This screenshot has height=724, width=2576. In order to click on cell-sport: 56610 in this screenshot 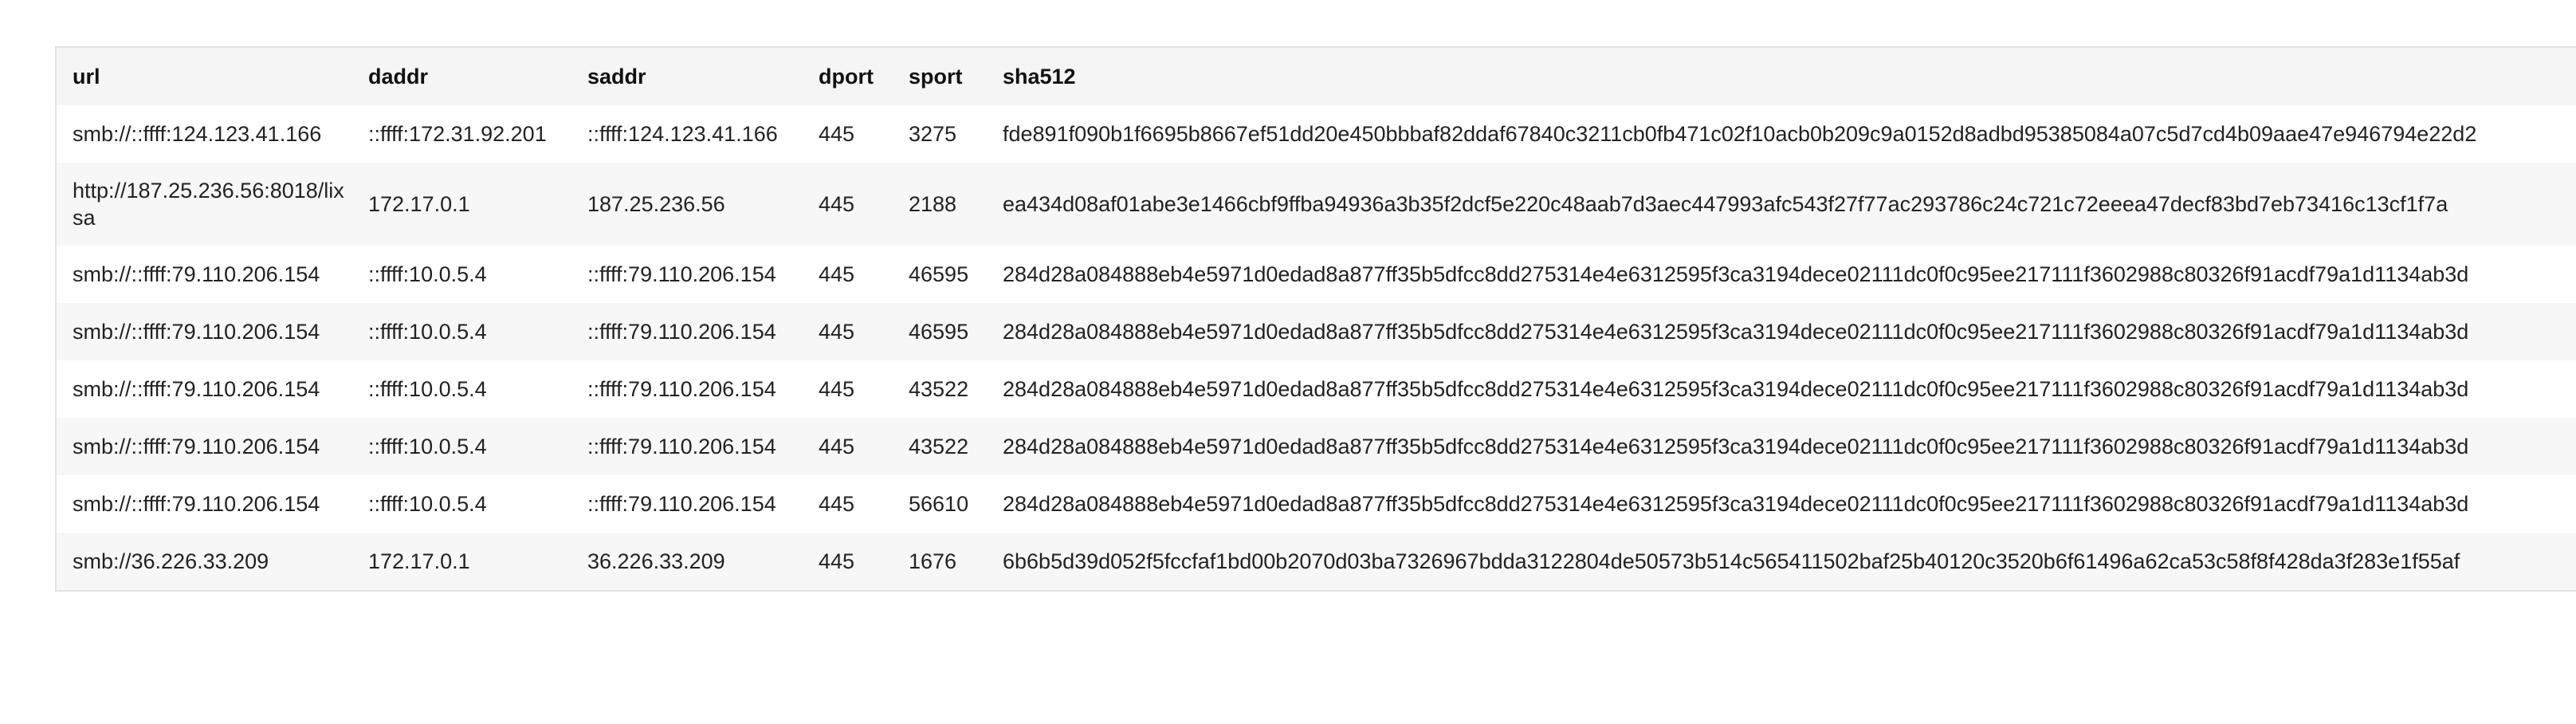, I will do `click(939, 503)`.